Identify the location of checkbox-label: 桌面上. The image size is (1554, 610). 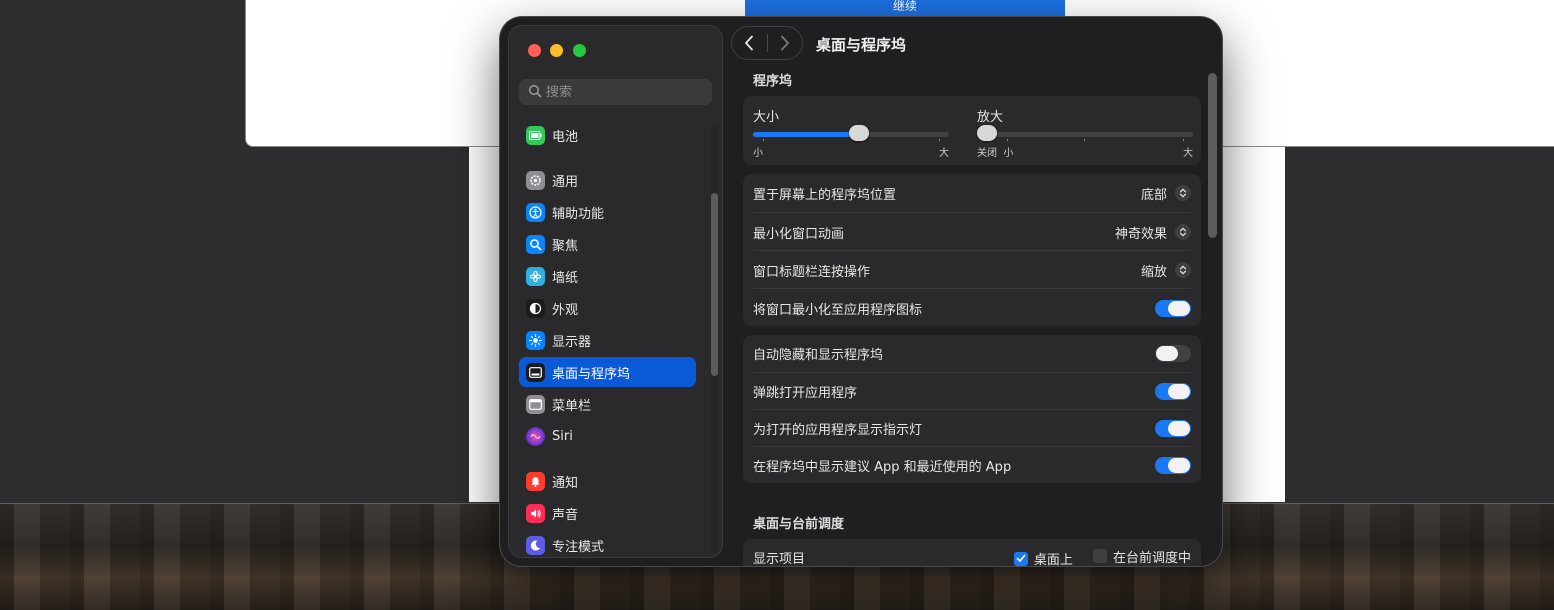
(1053, 559).